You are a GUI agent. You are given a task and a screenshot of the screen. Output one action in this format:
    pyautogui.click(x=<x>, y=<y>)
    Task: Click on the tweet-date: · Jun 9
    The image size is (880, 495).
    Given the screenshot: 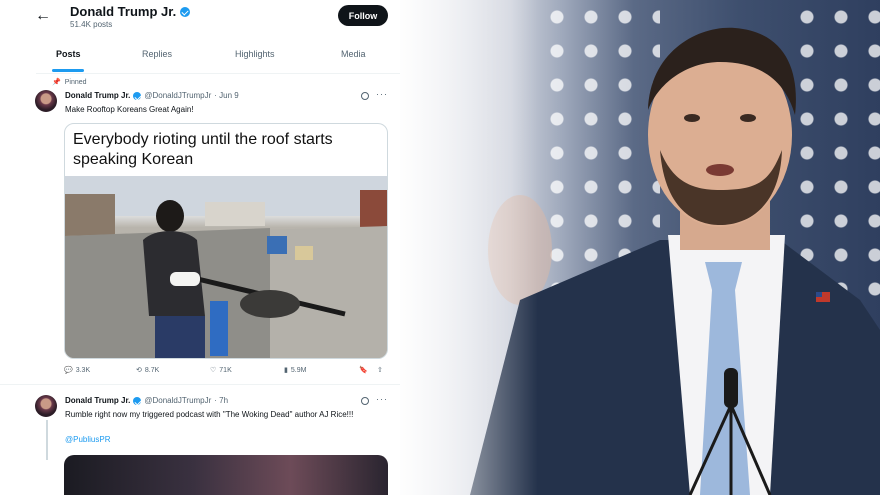 What is the action you would take?
    pyautogui.click(x=226, y=95)
    